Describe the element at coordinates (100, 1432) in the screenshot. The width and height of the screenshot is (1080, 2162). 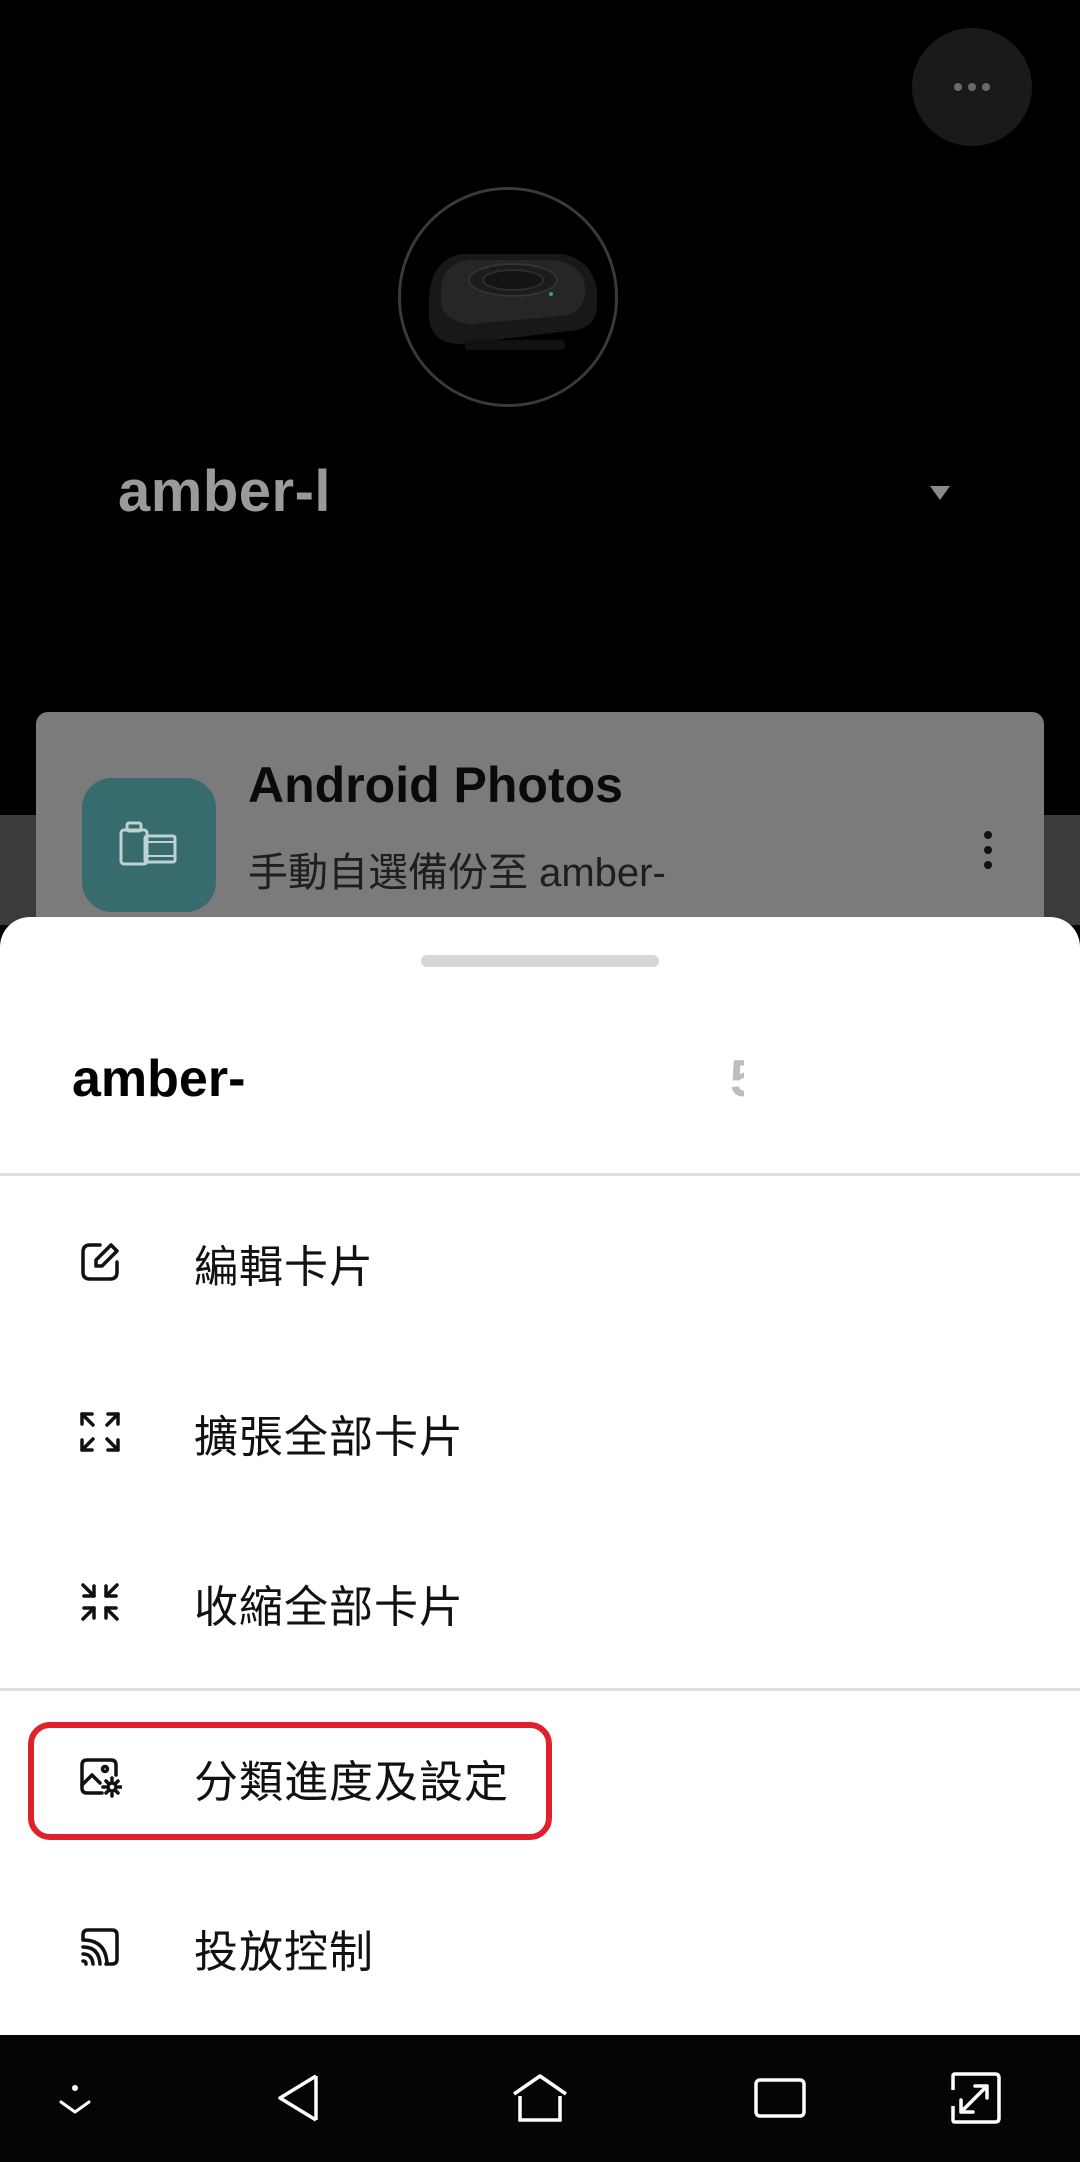
I see `expand-icon` at that location.